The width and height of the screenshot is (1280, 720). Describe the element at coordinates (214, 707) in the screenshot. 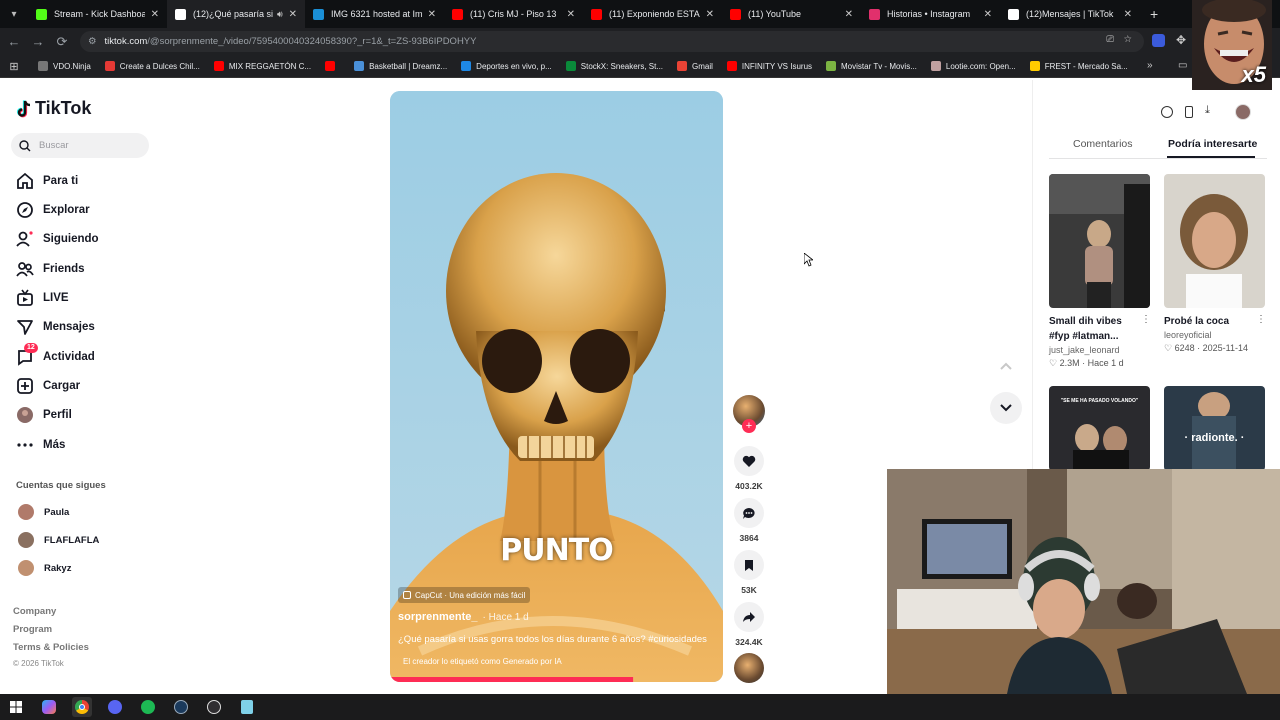

I see `obs-icon` at that location.